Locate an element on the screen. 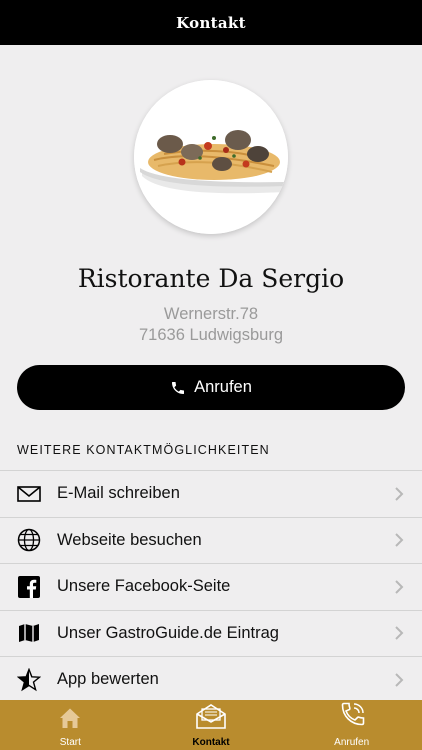 The image size is (422, 750). tab-kontakt: Kontakt is located at coordinates (211, 725).